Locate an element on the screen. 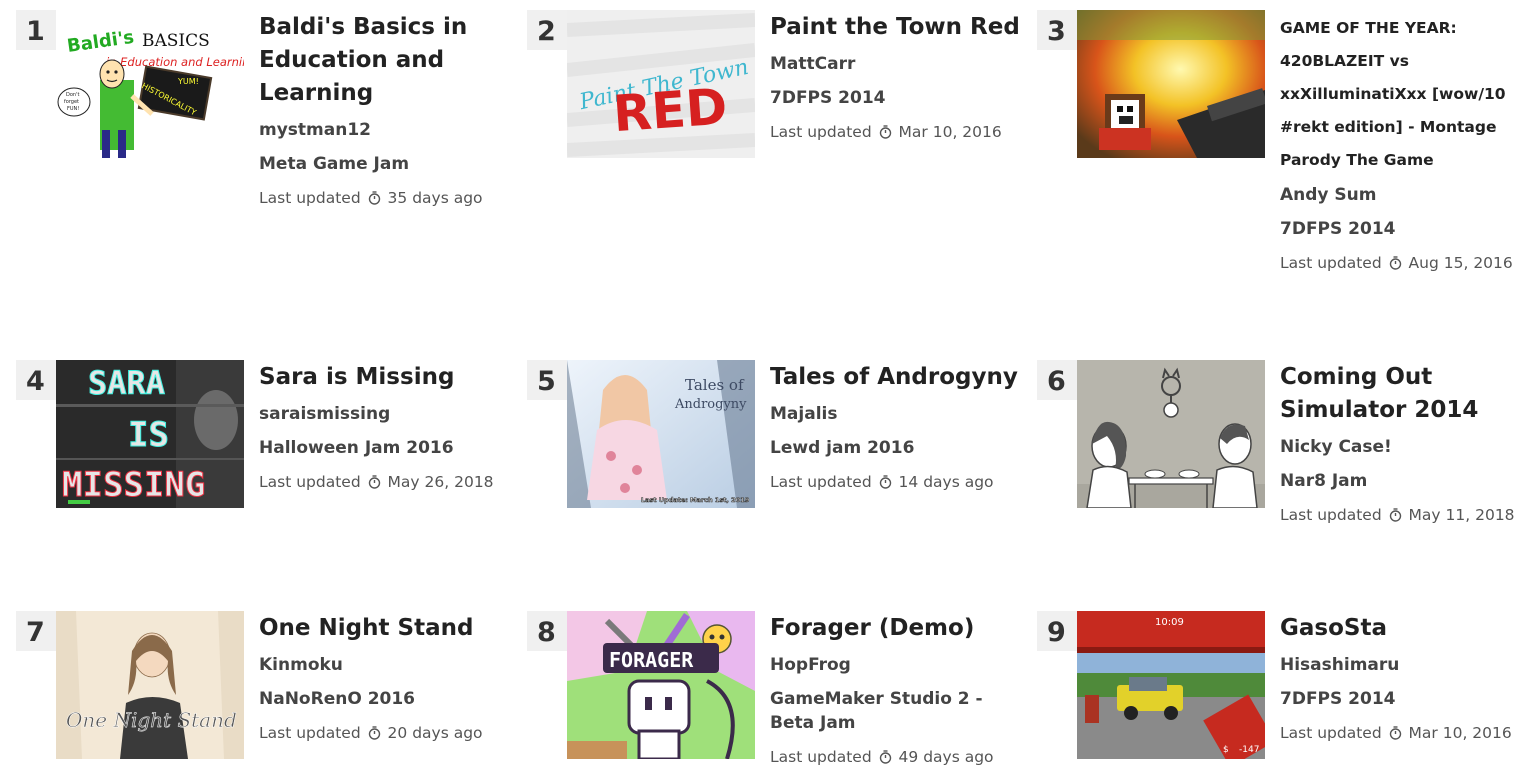  thumb-text: MISSING is located at coordinates (133, 485).